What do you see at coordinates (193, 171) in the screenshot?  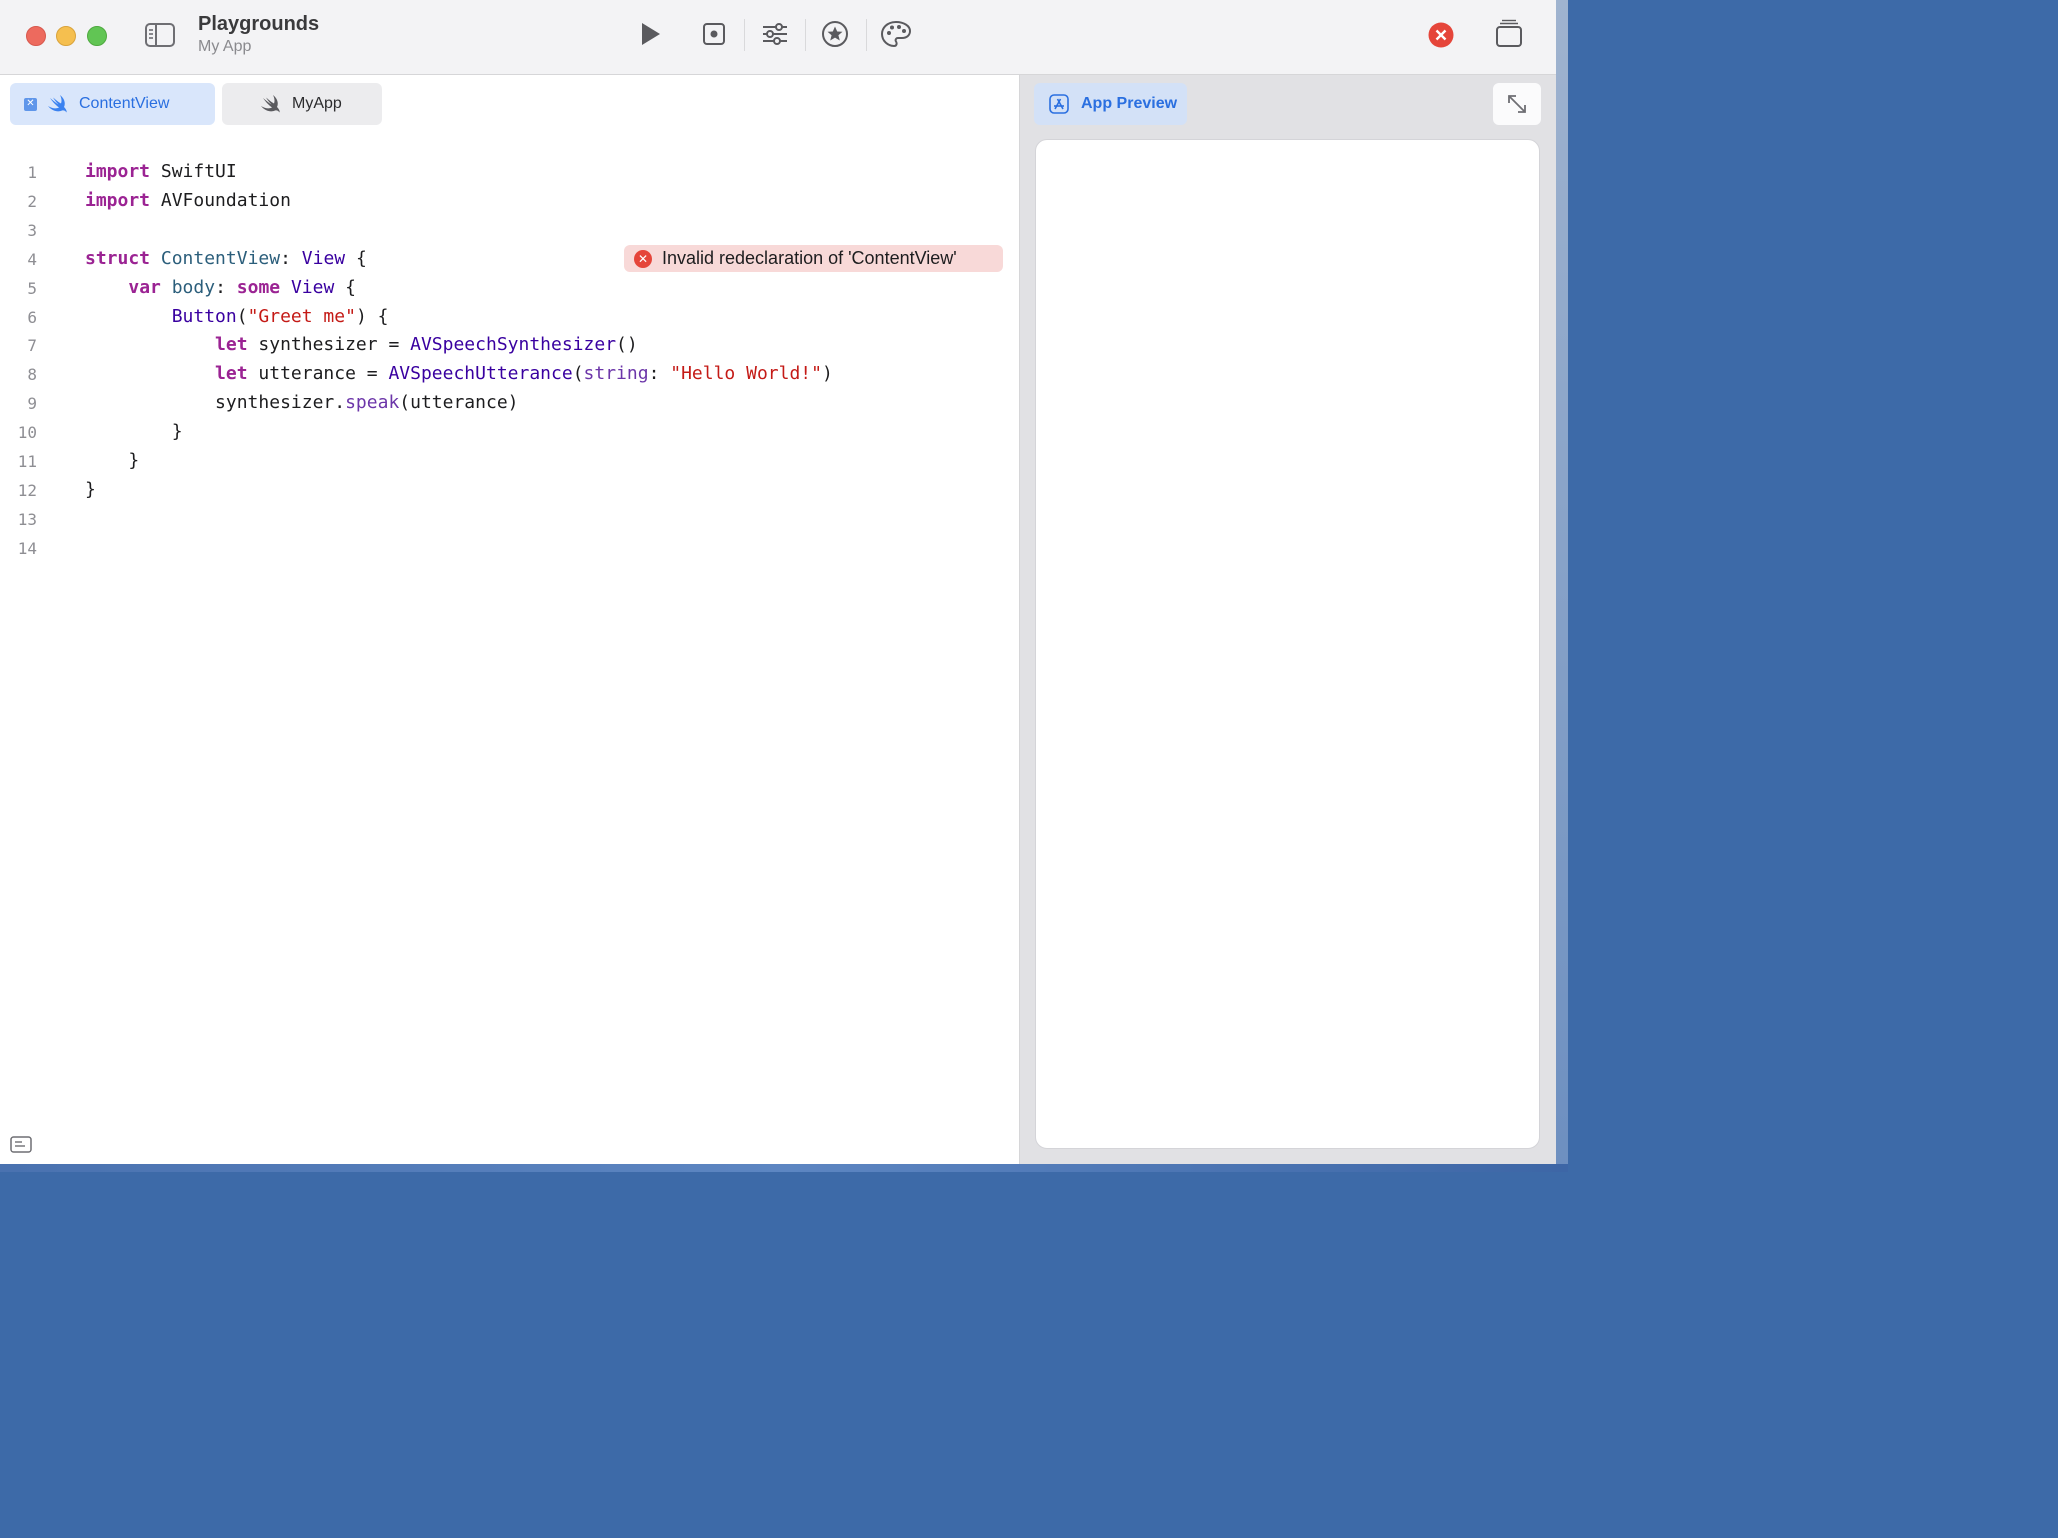 I see `code-token: SwiftUI` at bounding box center [193, 171].